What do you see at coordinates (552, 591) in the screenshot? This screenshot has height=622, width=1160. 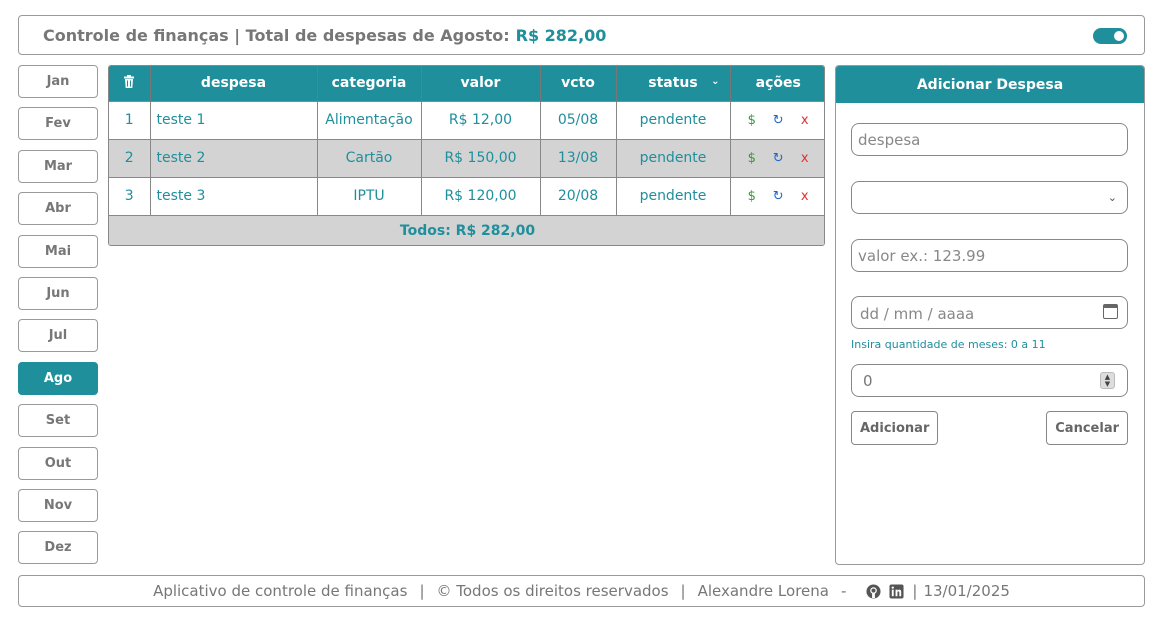 I see `footer-rights: © Todos os direitos reservados` at bounding box center [552, 591].